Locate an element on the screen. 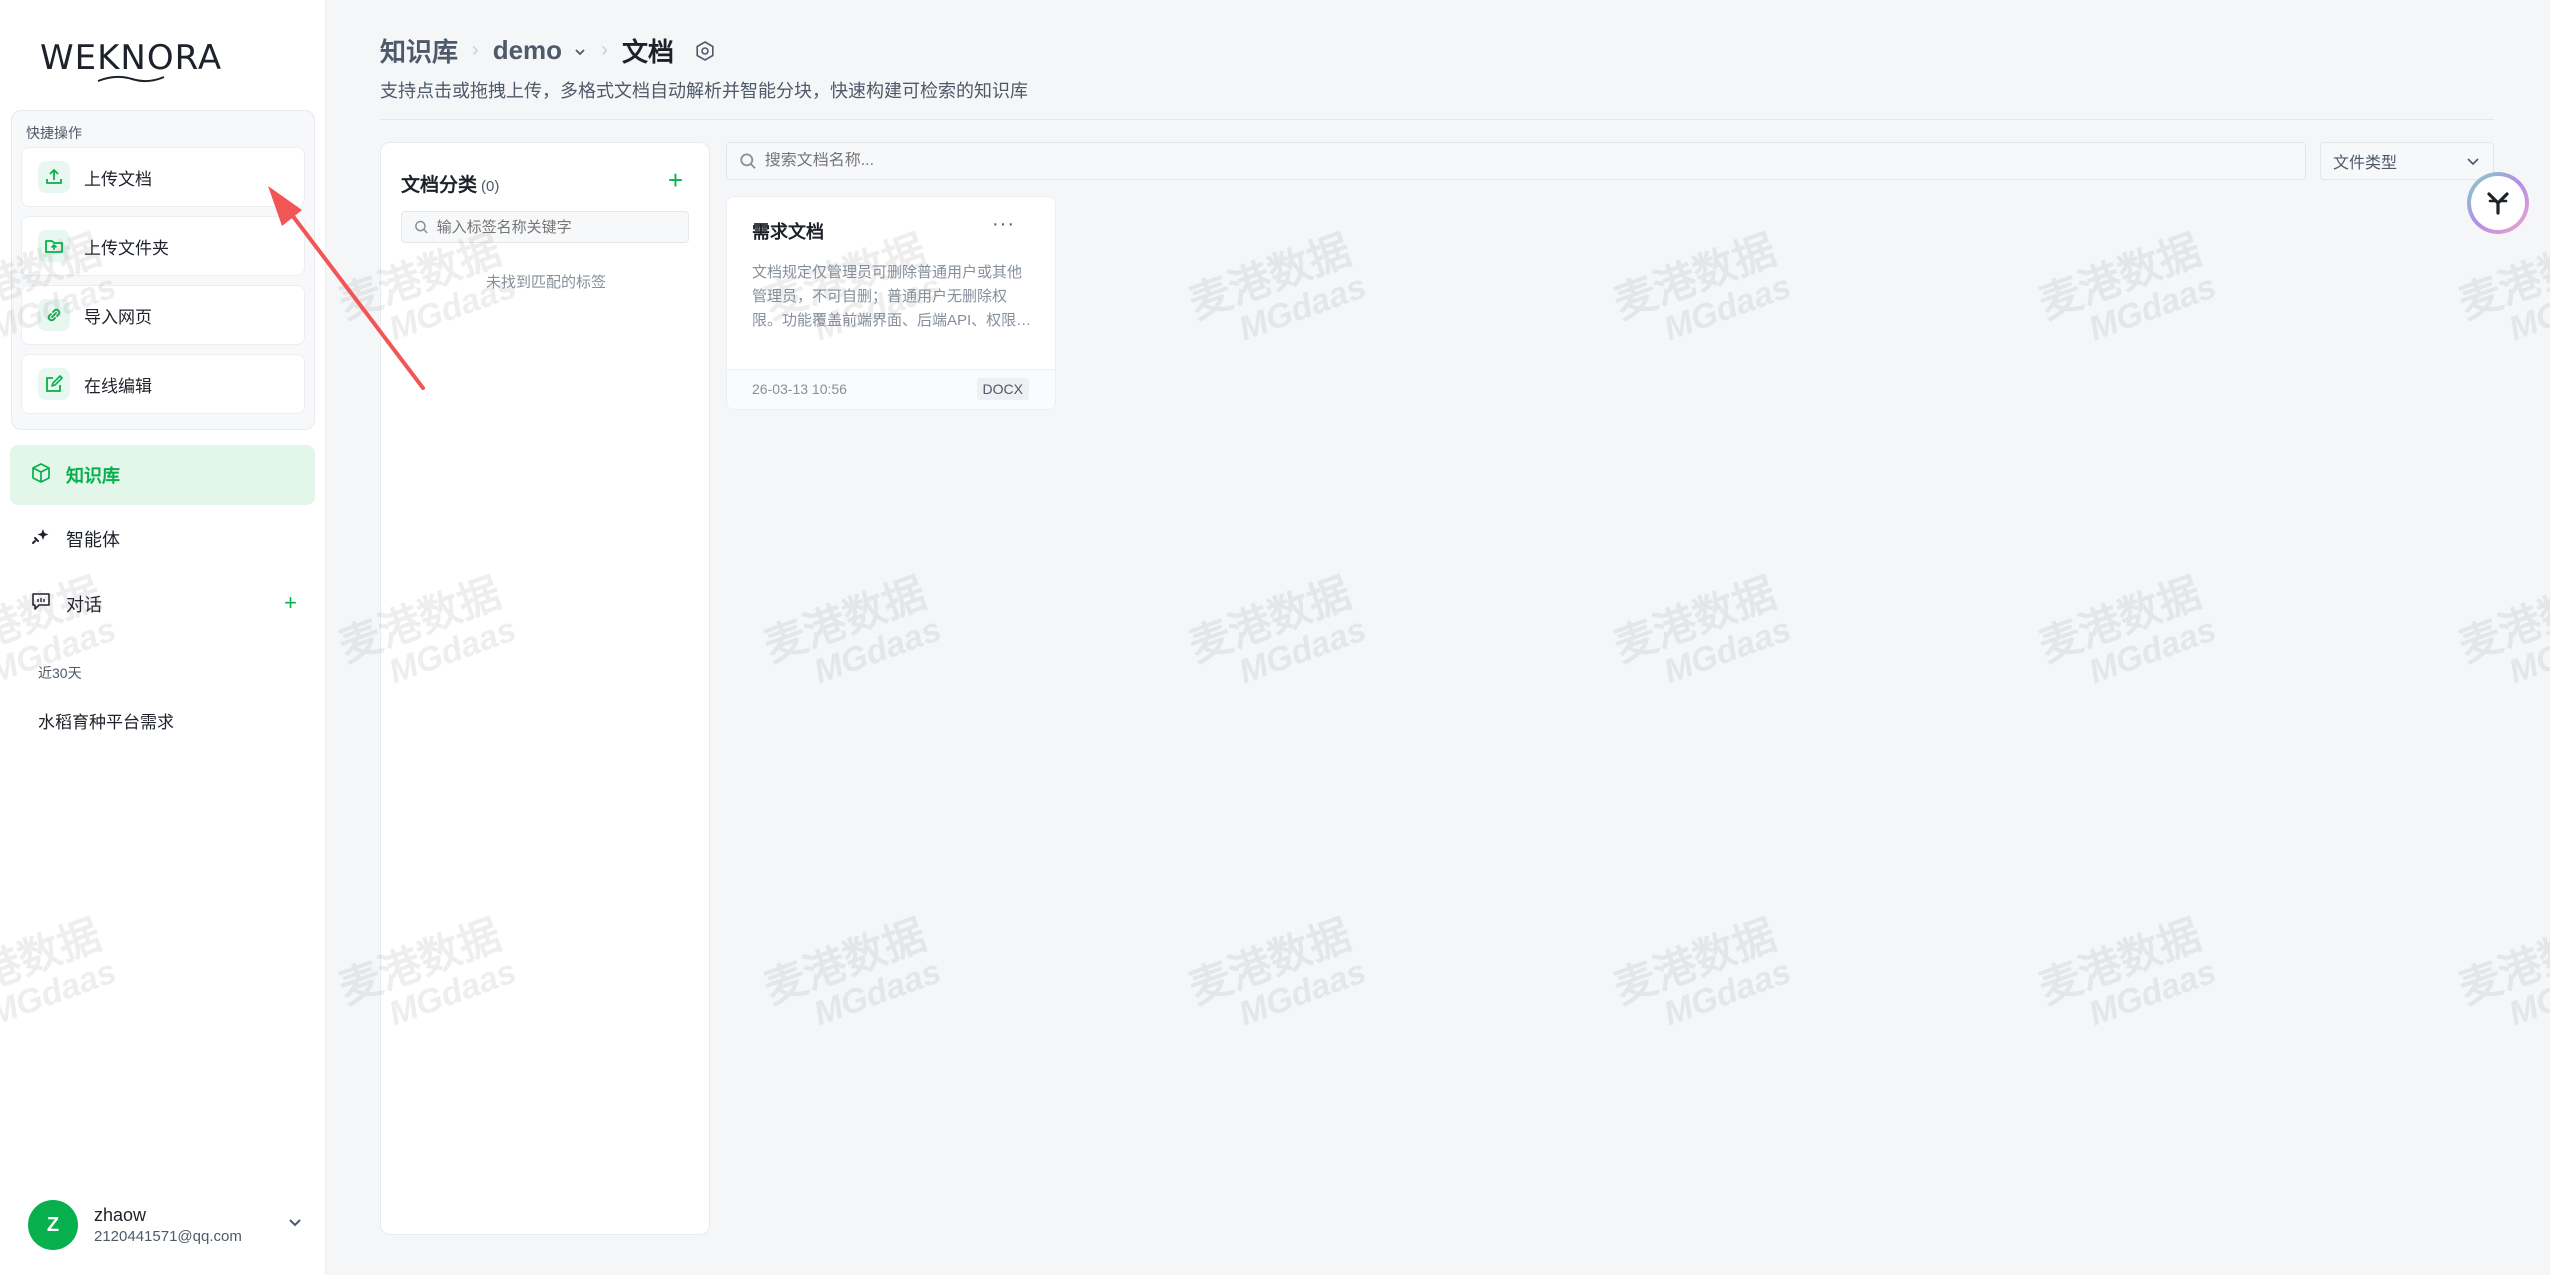 The image size is (2550, 1275). add-category-button: + is located at coordinates (675, 180).